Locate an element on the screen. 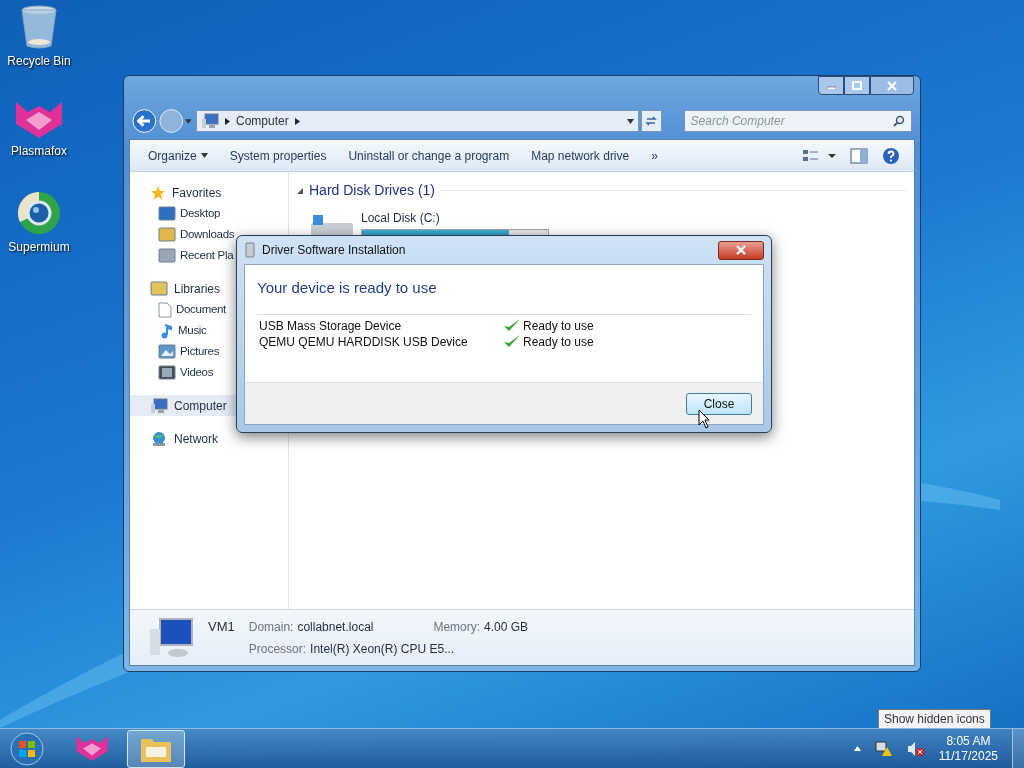  nav-item: Videos is located at coordinates (209, 372).